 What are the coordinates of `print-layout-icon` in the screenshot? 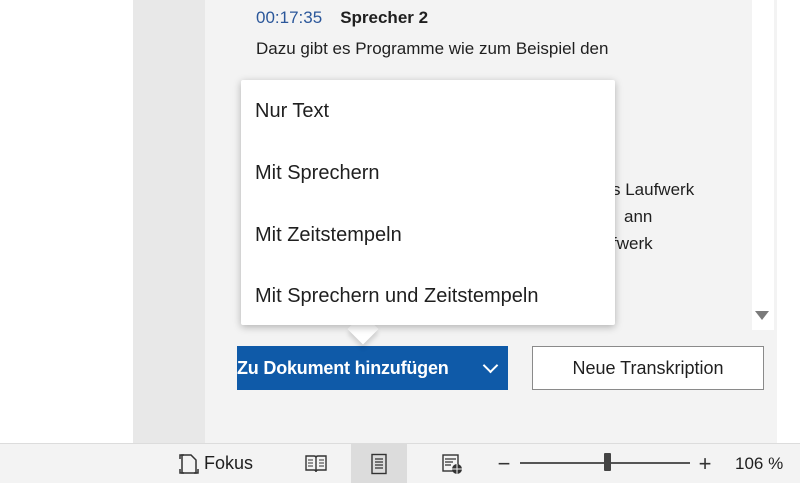 It's located at (379, 463).